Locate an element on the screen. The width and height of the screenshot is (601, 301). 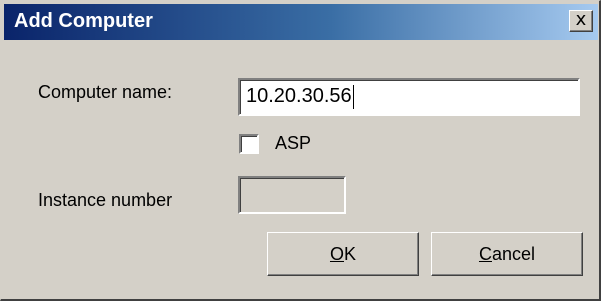
cancel-mnemonic: C is located at coordinates (485, 254).